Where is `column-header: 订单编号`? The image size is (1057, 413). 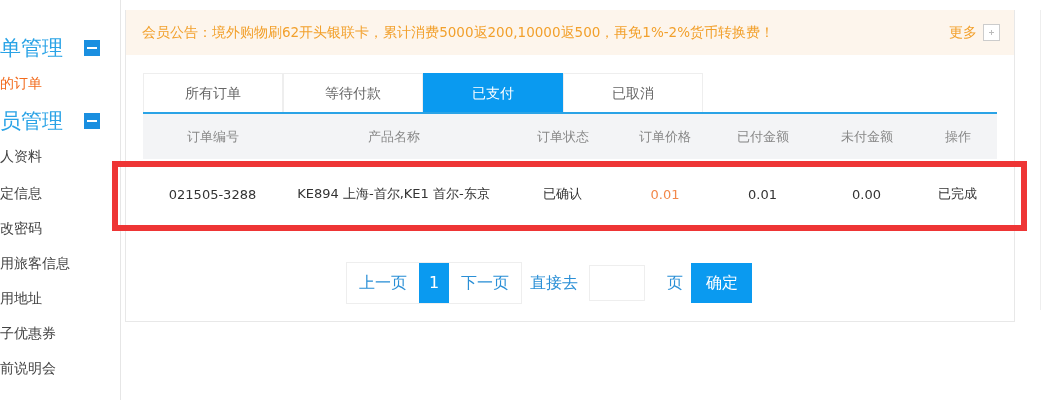 column-header: 订单编号 is located at coordinates (212, 136).